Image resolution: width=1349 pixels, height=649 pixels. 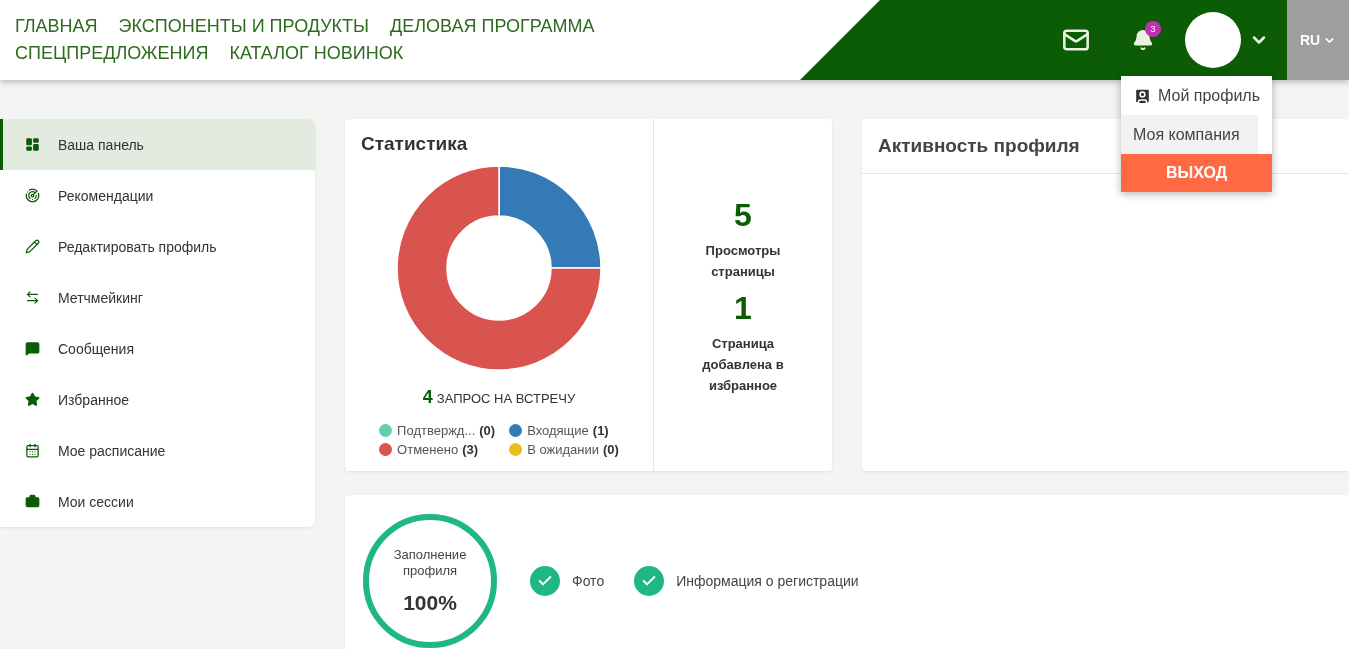 I want to click on completion-percent: 100%, so click(x=430, y=603).